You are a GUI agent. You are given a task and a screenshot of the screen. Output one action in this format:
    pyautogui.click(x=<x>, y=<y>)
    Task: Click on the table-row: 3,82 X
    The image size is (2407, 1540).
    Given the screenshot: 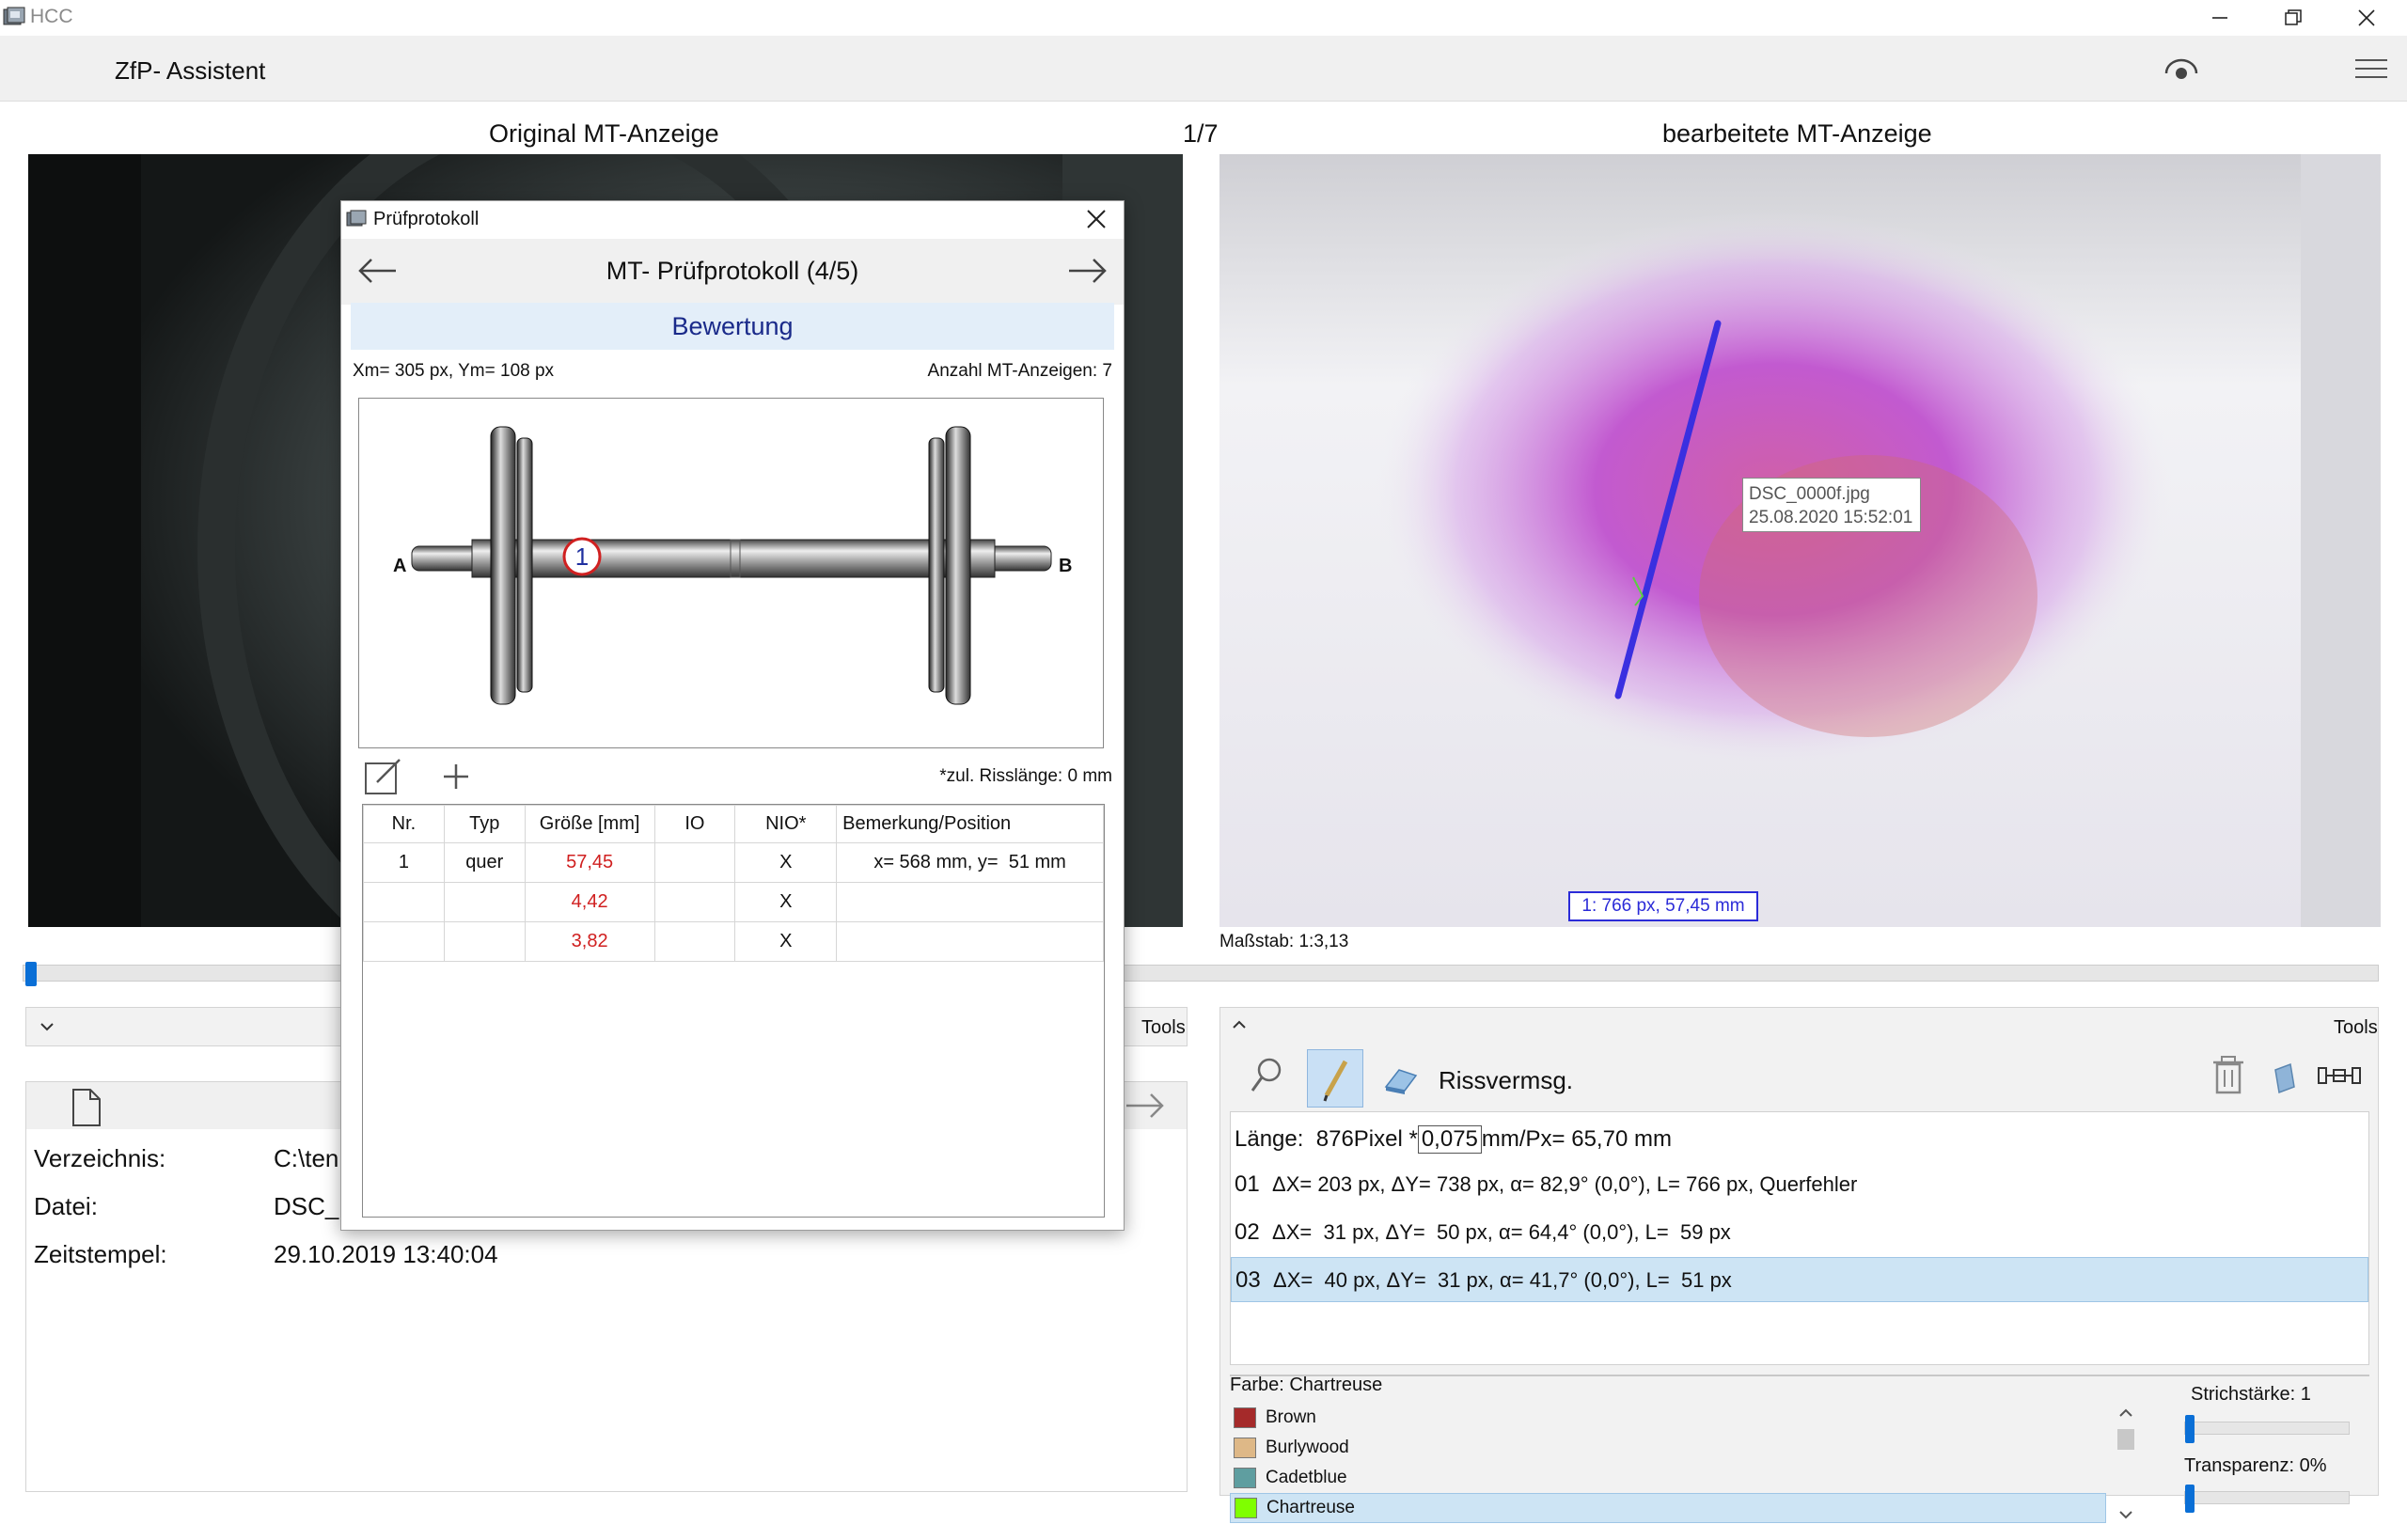 What is the action you would take?
    pyautogui.click(x=733, y=942)
    